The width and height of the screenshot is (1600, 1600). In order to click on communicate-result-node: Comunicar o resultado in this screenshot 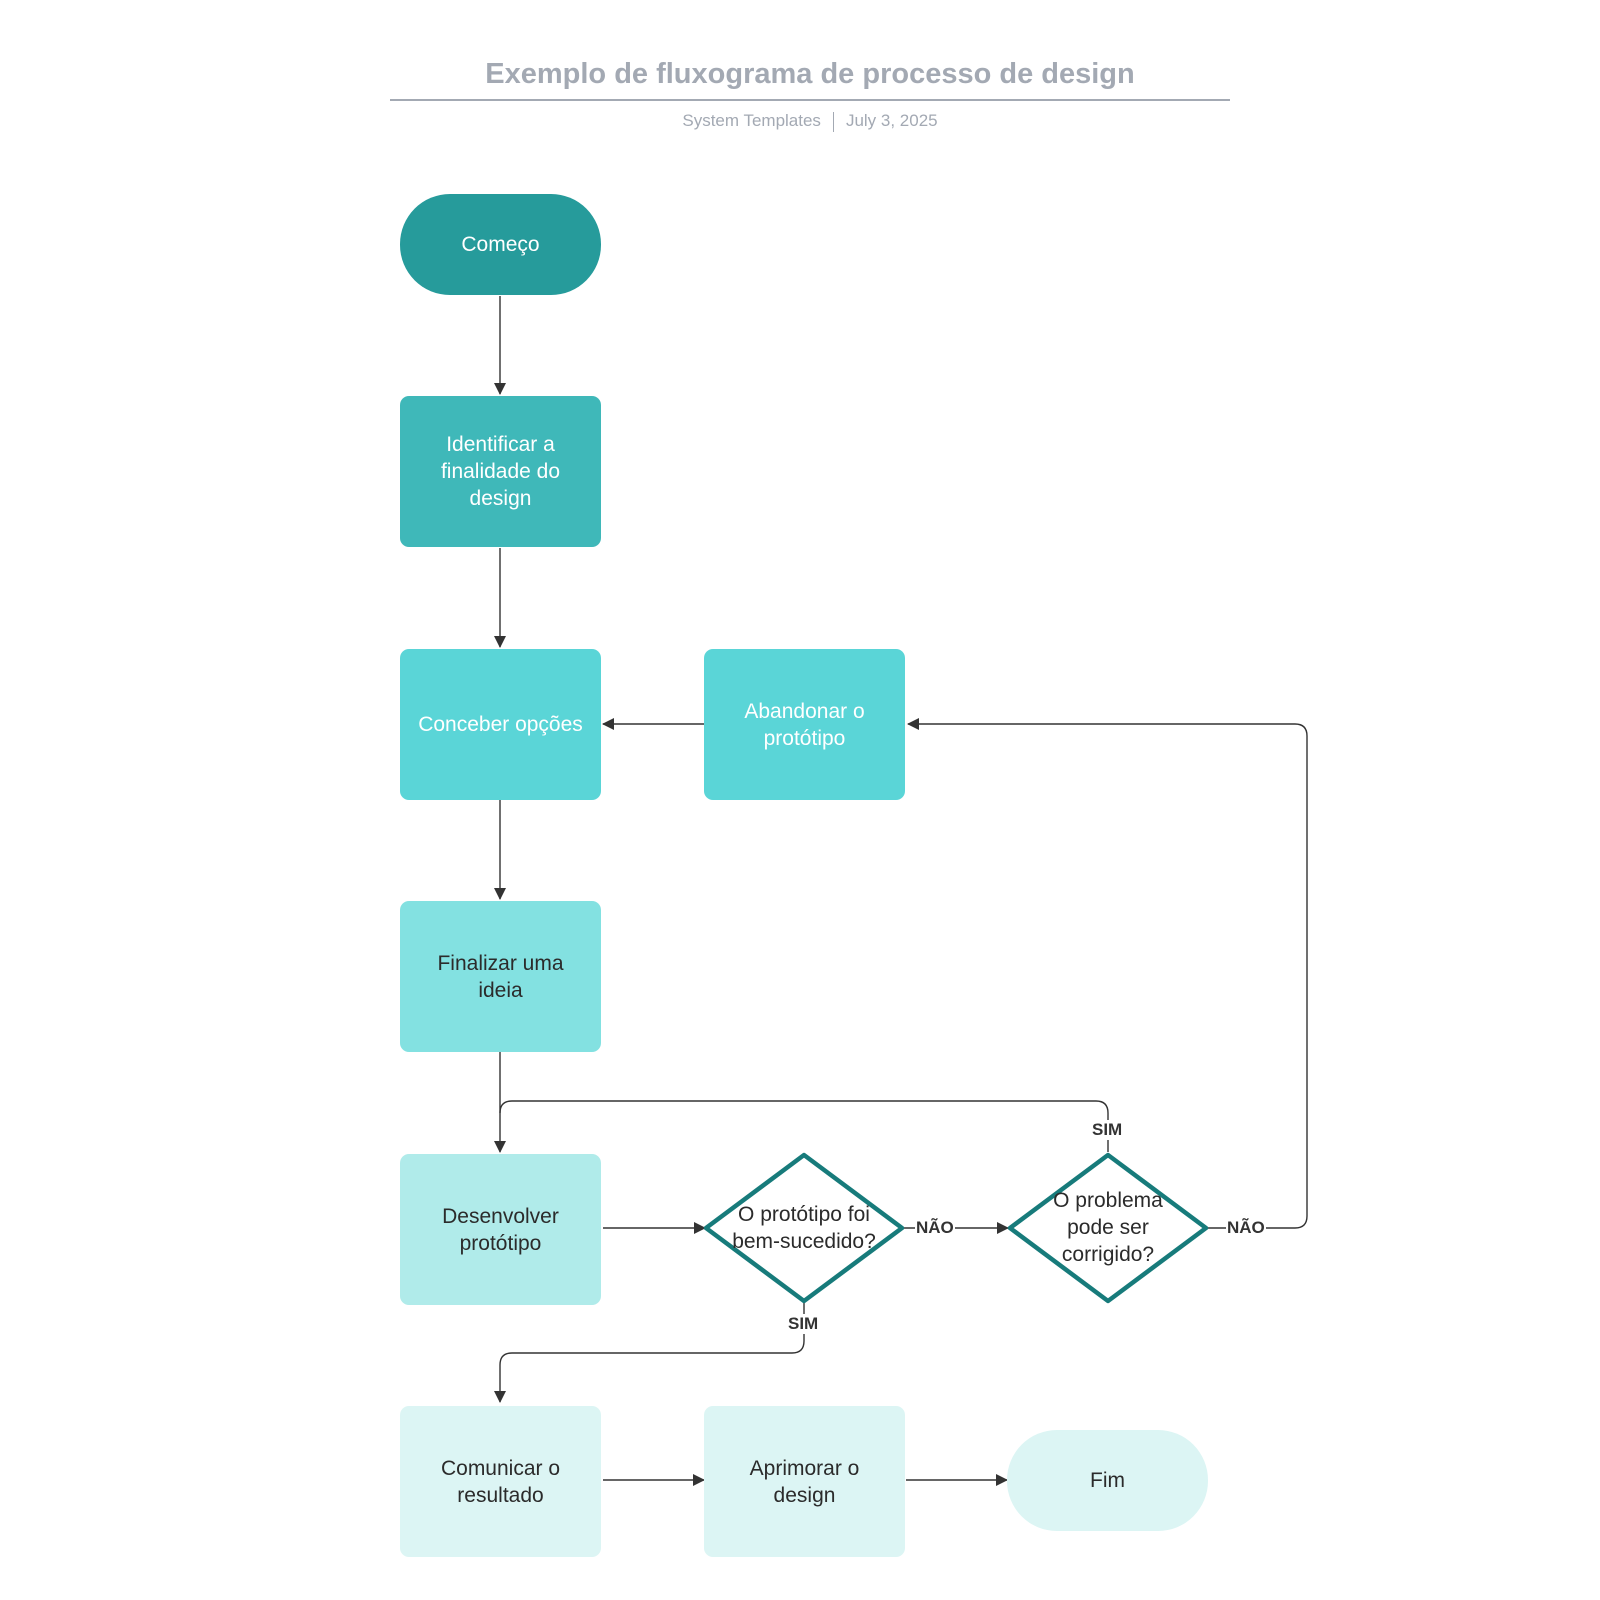, I will do `click(500, 1481)`.